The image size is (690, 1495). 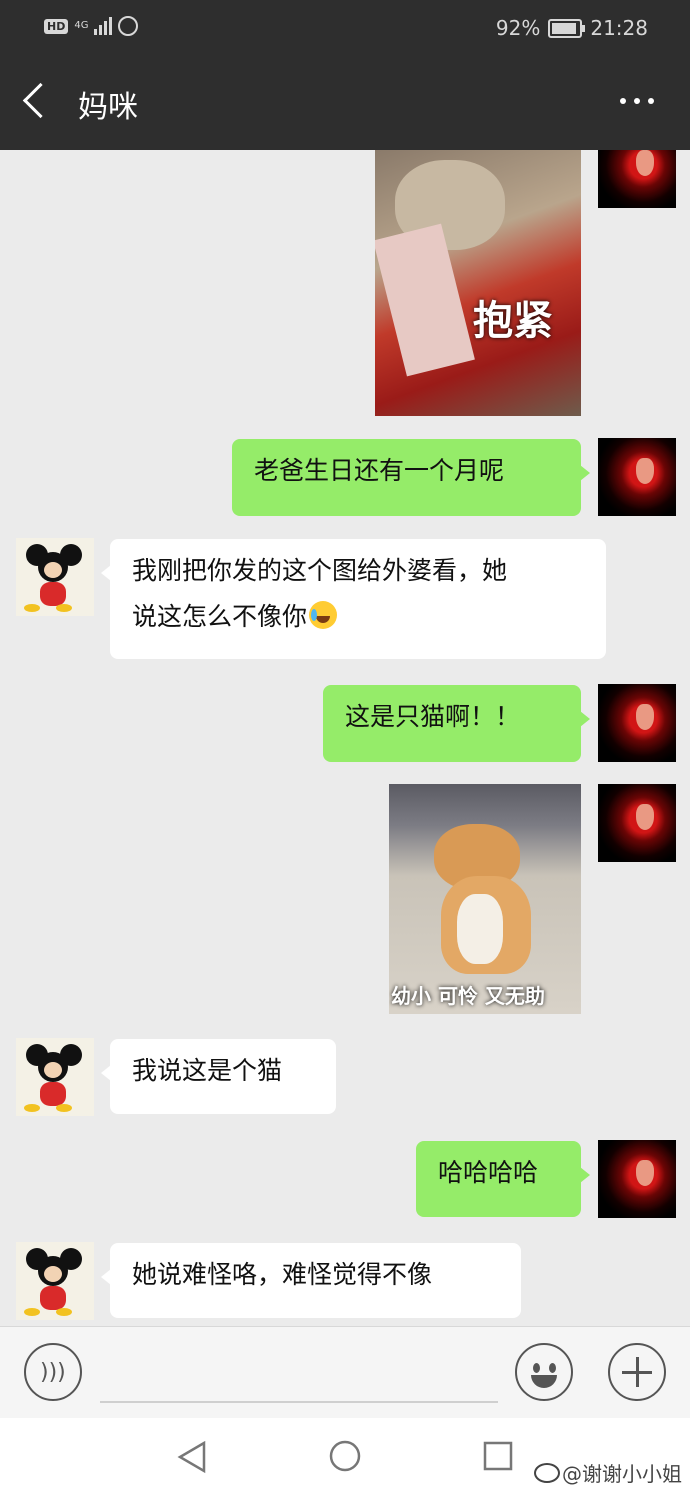 What do you see at coordinates (345, 104) in the screenshot?
I see `chat-header: 妈咪` at bounding box center [345, 104].